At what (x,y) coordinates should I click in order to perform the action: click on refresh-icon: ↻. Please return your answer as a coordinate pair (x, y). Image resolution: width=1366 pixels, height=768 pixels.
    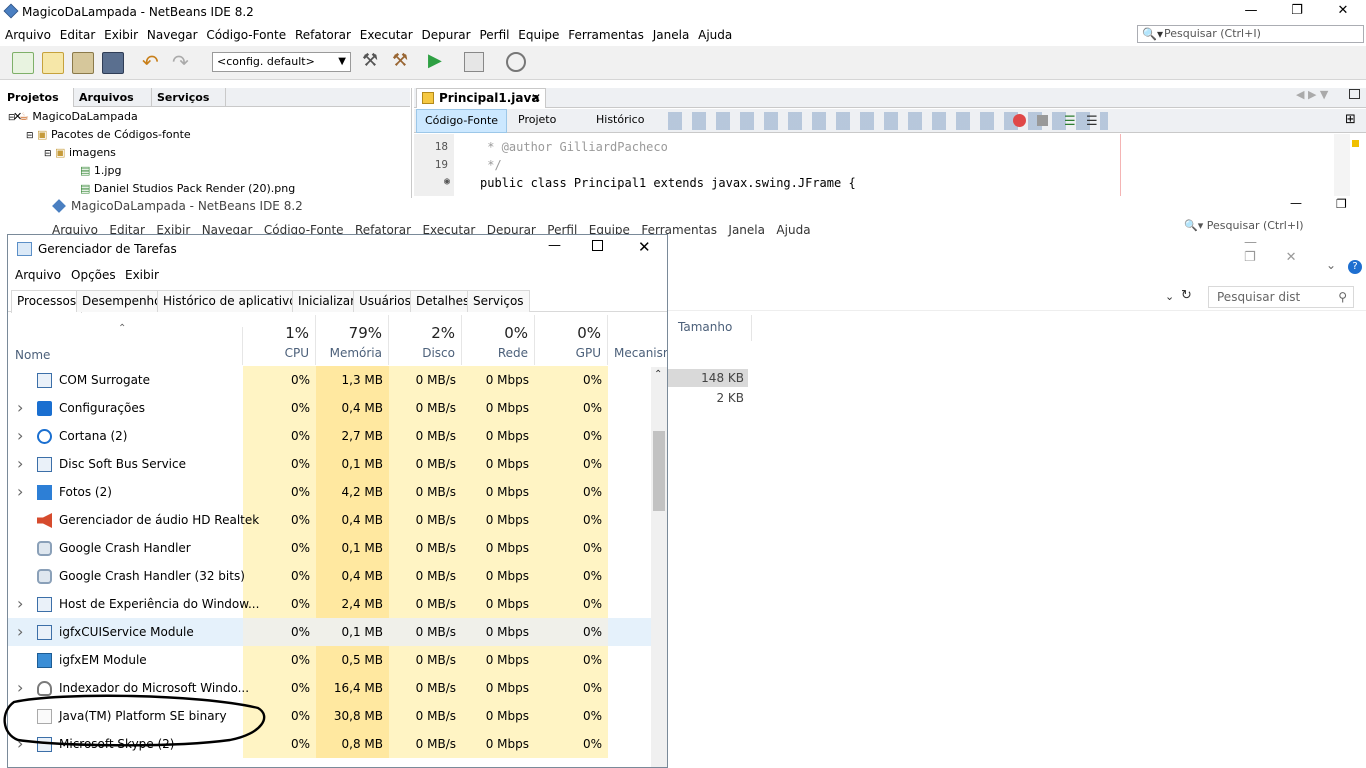
    Looking at the image, I should click on (1186, 295).